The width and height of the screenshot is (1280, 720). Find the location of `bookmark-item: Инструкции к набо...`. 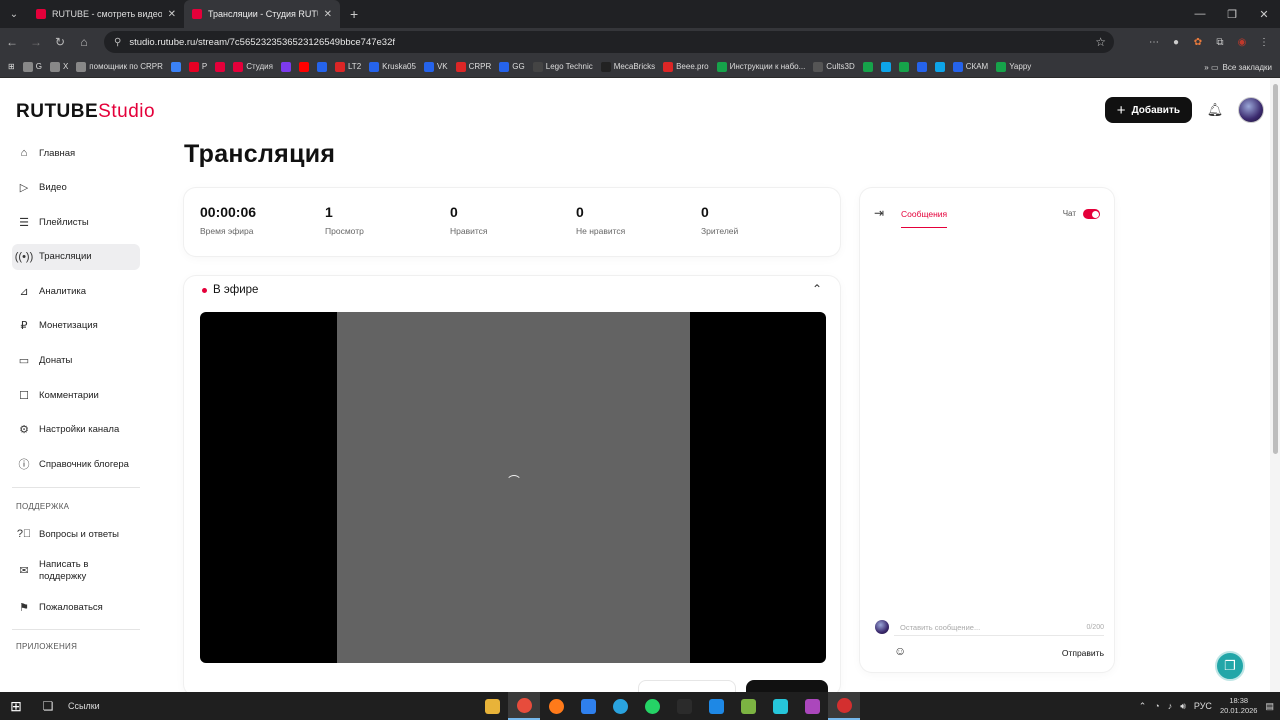

bookmark-item: Инструкции к набо... is located at coordinates (761, 66).